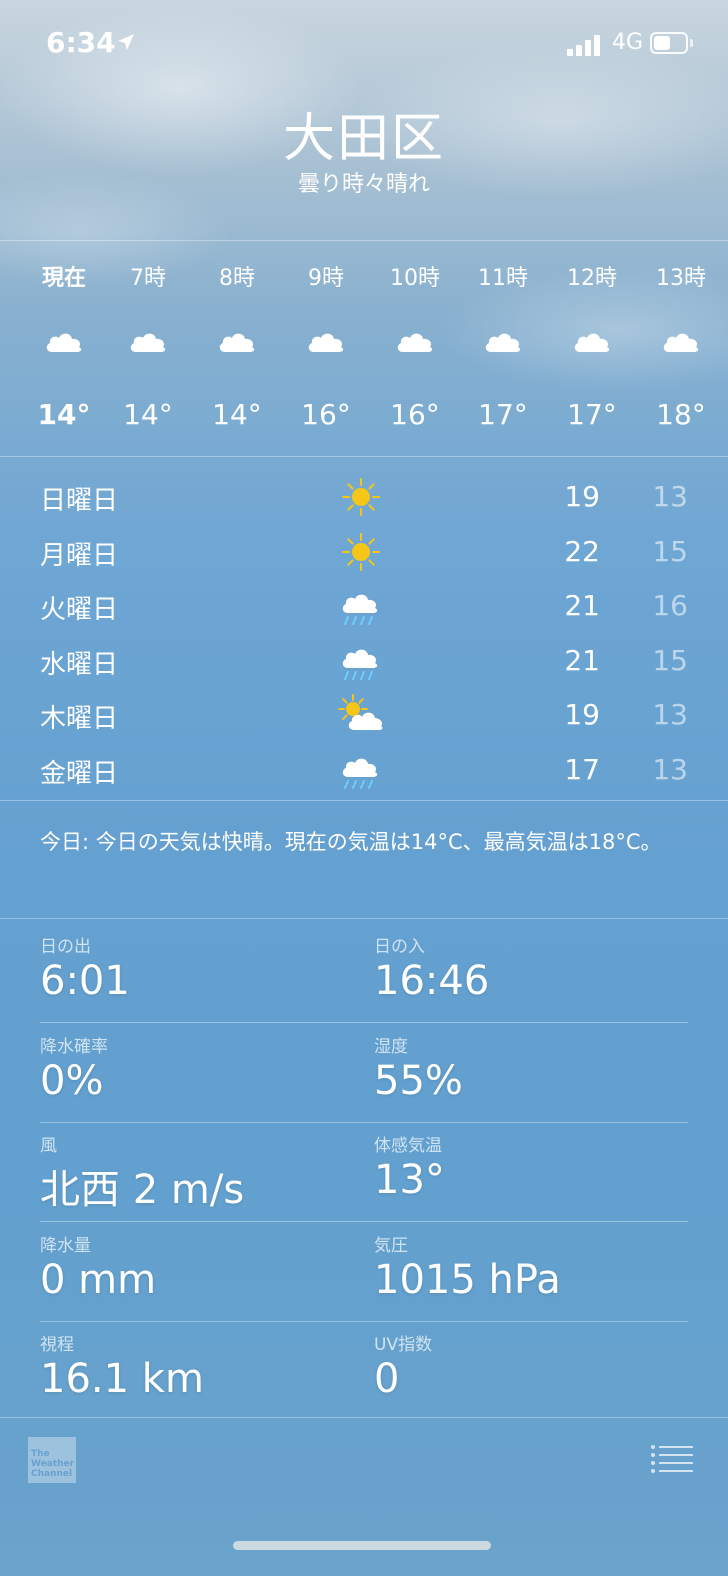 This screenshot has width=728, height=1576. I want to click on day-name: 金曜日, so click(79, 773).